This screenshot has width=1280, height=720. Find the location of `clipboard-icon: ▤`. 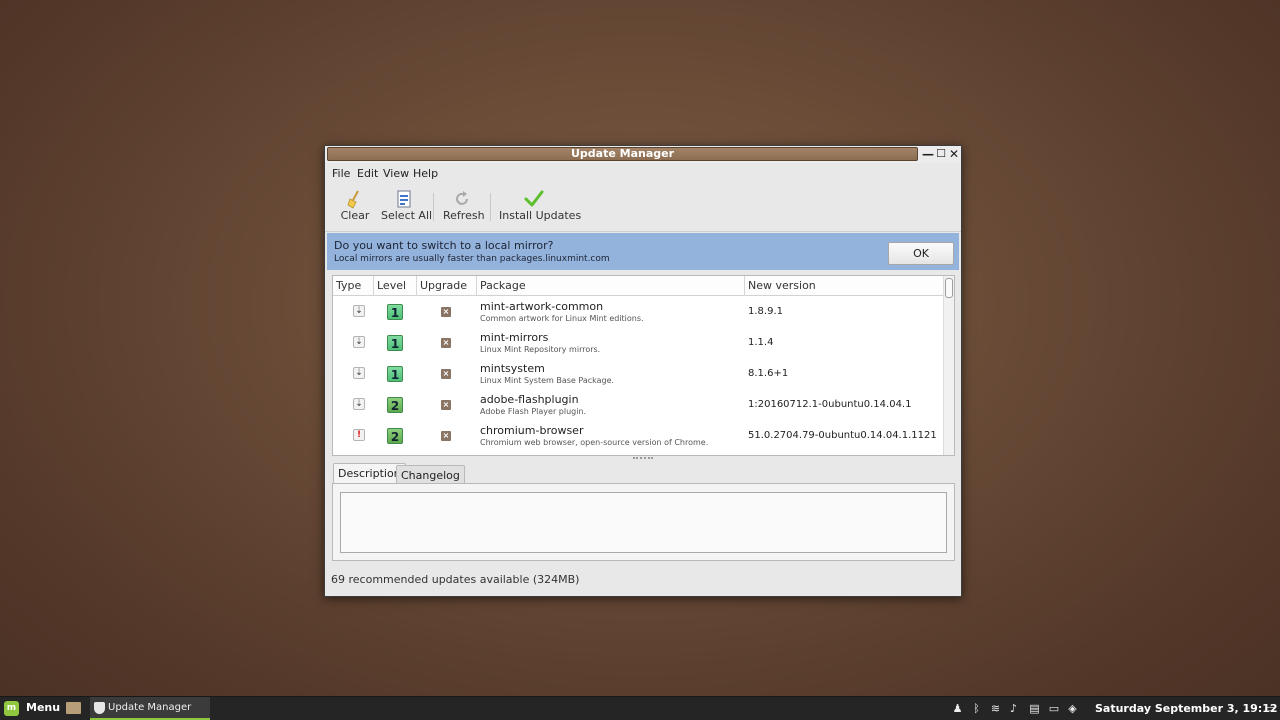

clipboard-icon: ▤ is located at coordinates (1034, 708).